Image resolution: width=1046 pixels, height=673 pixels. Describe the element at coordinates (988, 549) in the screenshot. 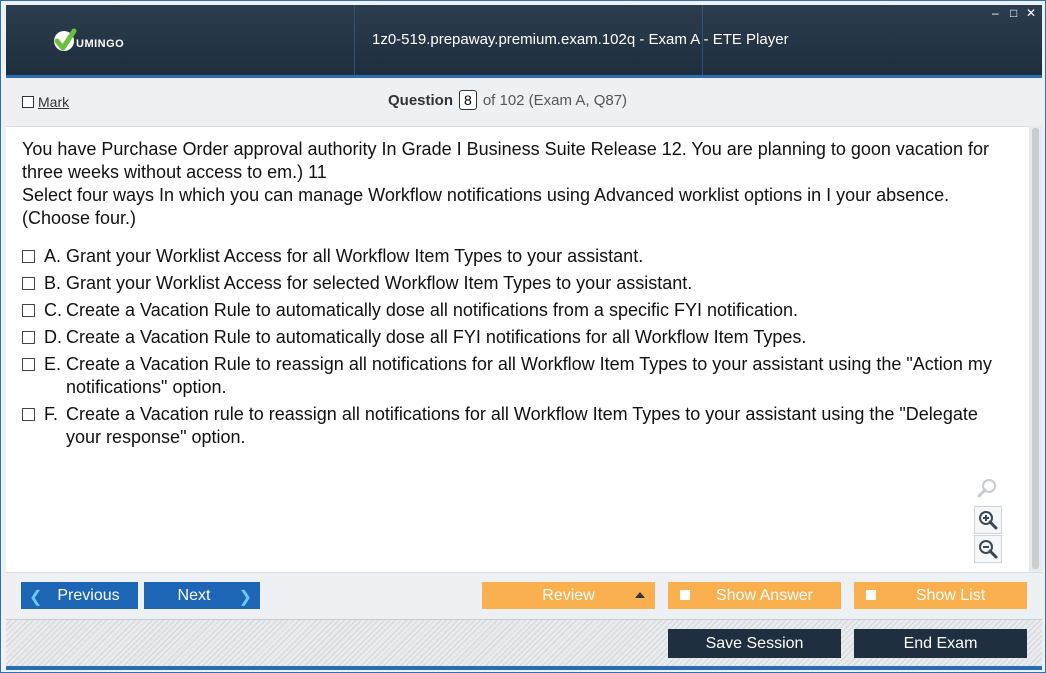

I see `zoom-out-icon` at that location.